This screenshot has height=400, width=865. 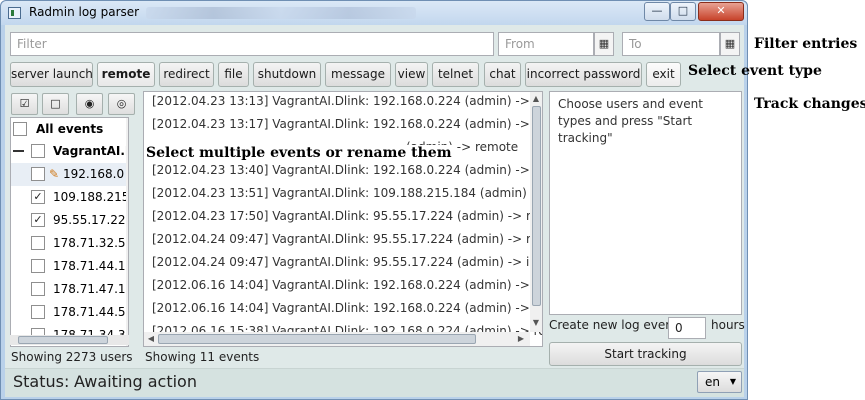 What do you see at coordinates (730, 44) in the screenshot?
I see `to-calendar-icon: ▦` at bounding box center [730, 44].